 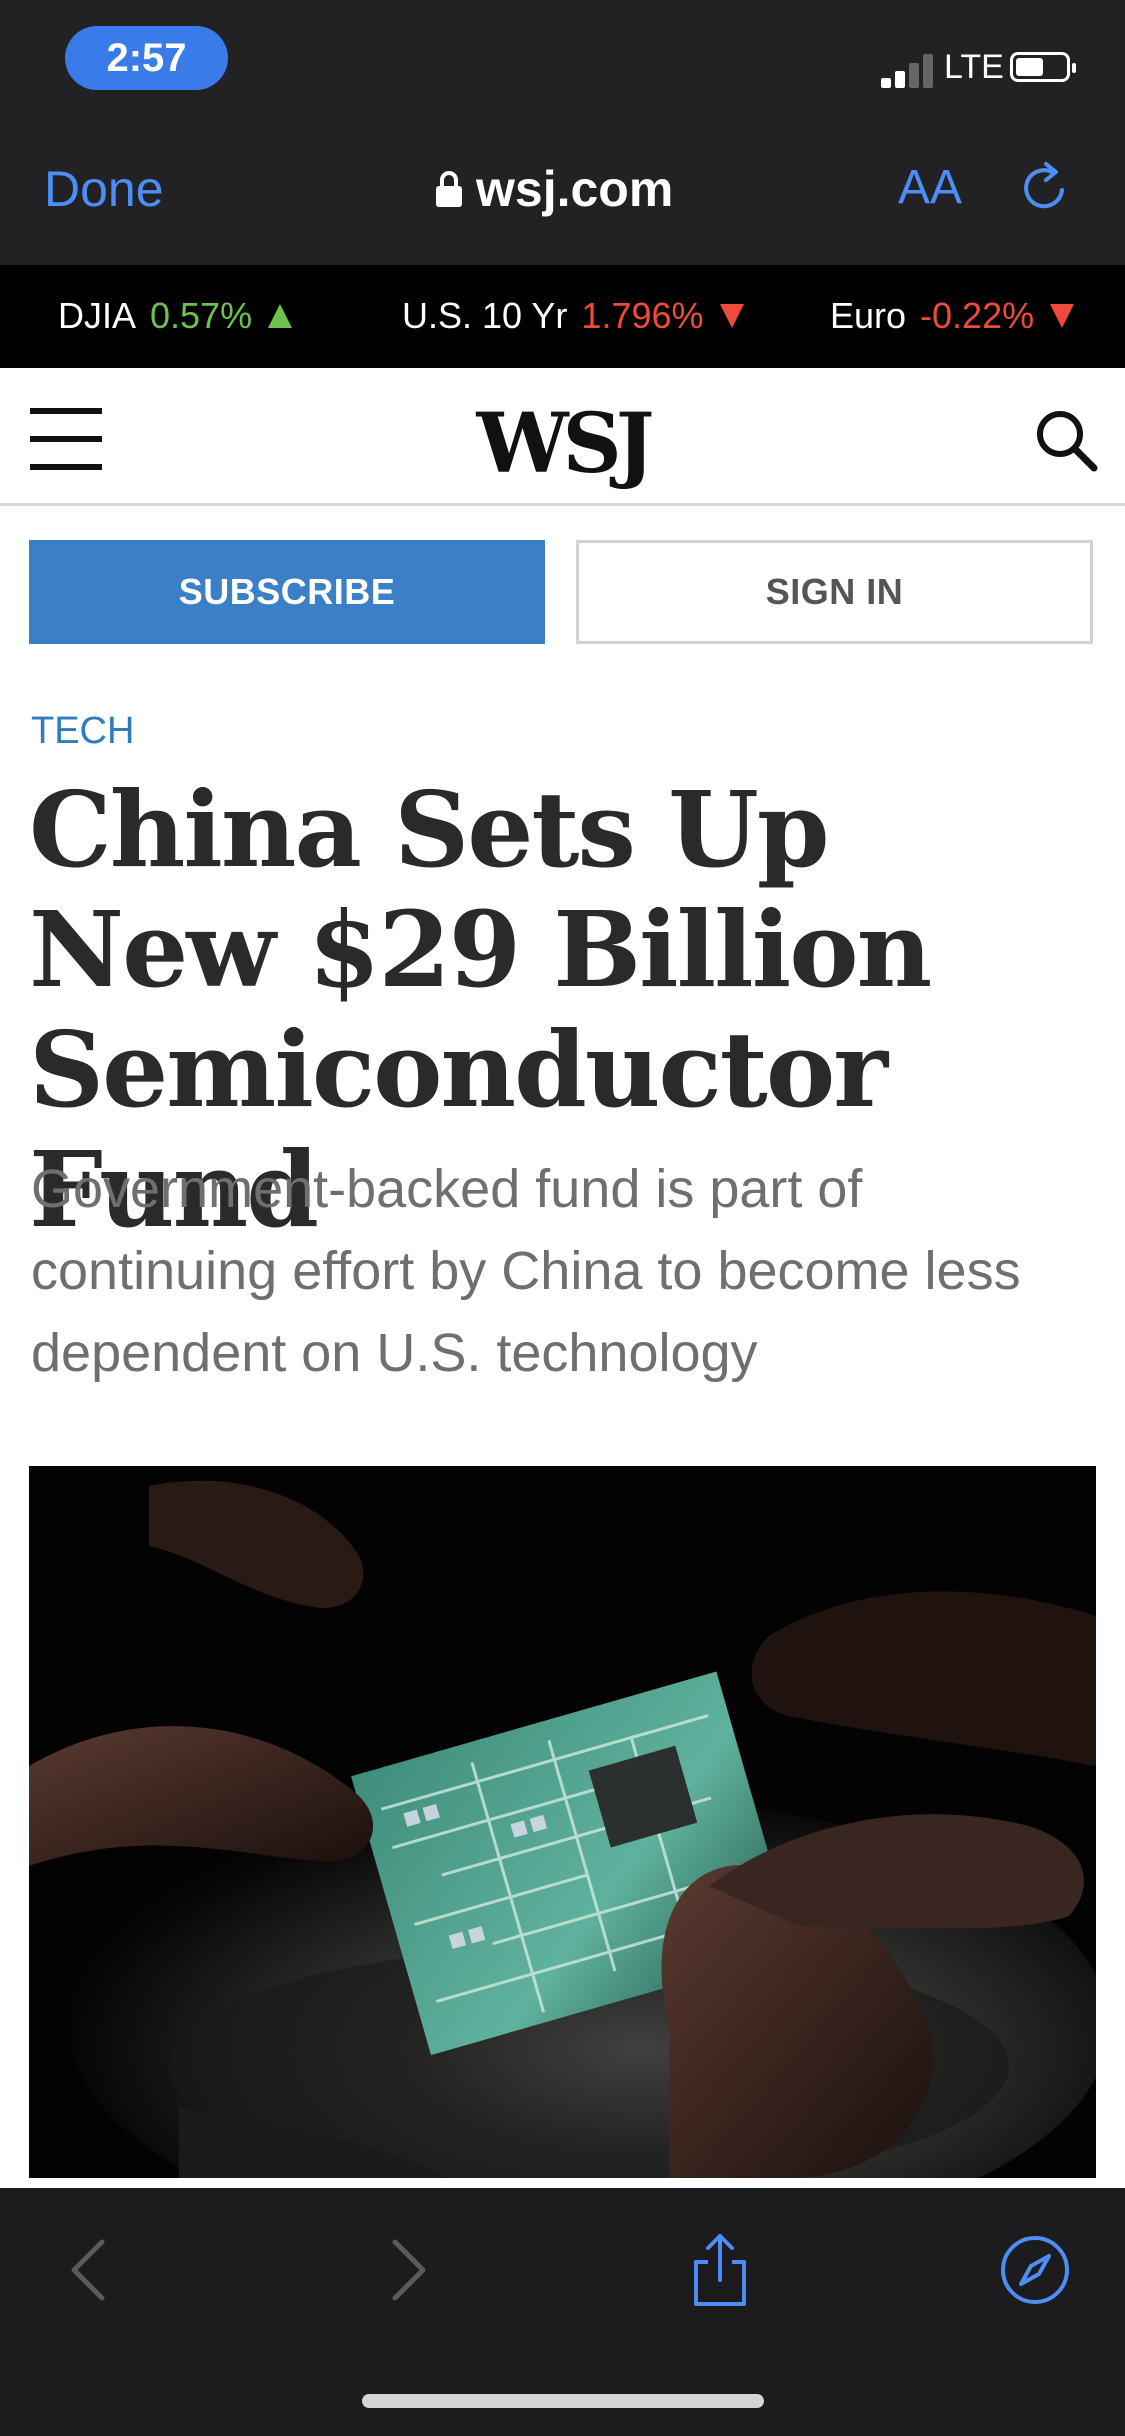 What do you see at coordinates (485, 315) in the screenshot?
I see `ticker-name: U.S. 10 Yr` at bounding box center [485, 315].